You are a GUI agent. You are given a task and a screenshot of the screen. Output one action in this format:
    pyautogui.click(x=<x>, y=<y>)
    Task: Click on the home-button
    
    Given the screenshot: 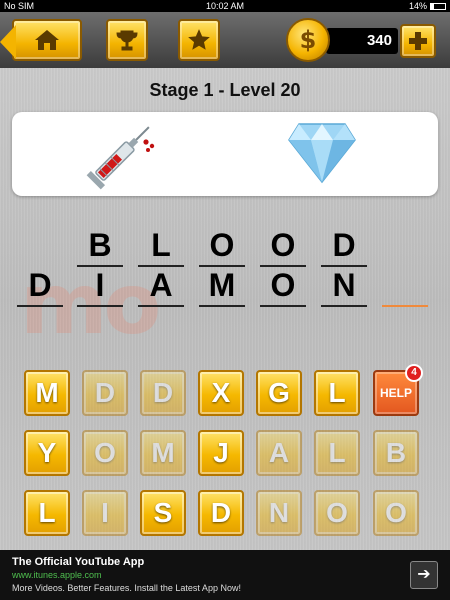 What is the action you would take?
    pyautogui.click(x=41, y=40)
    